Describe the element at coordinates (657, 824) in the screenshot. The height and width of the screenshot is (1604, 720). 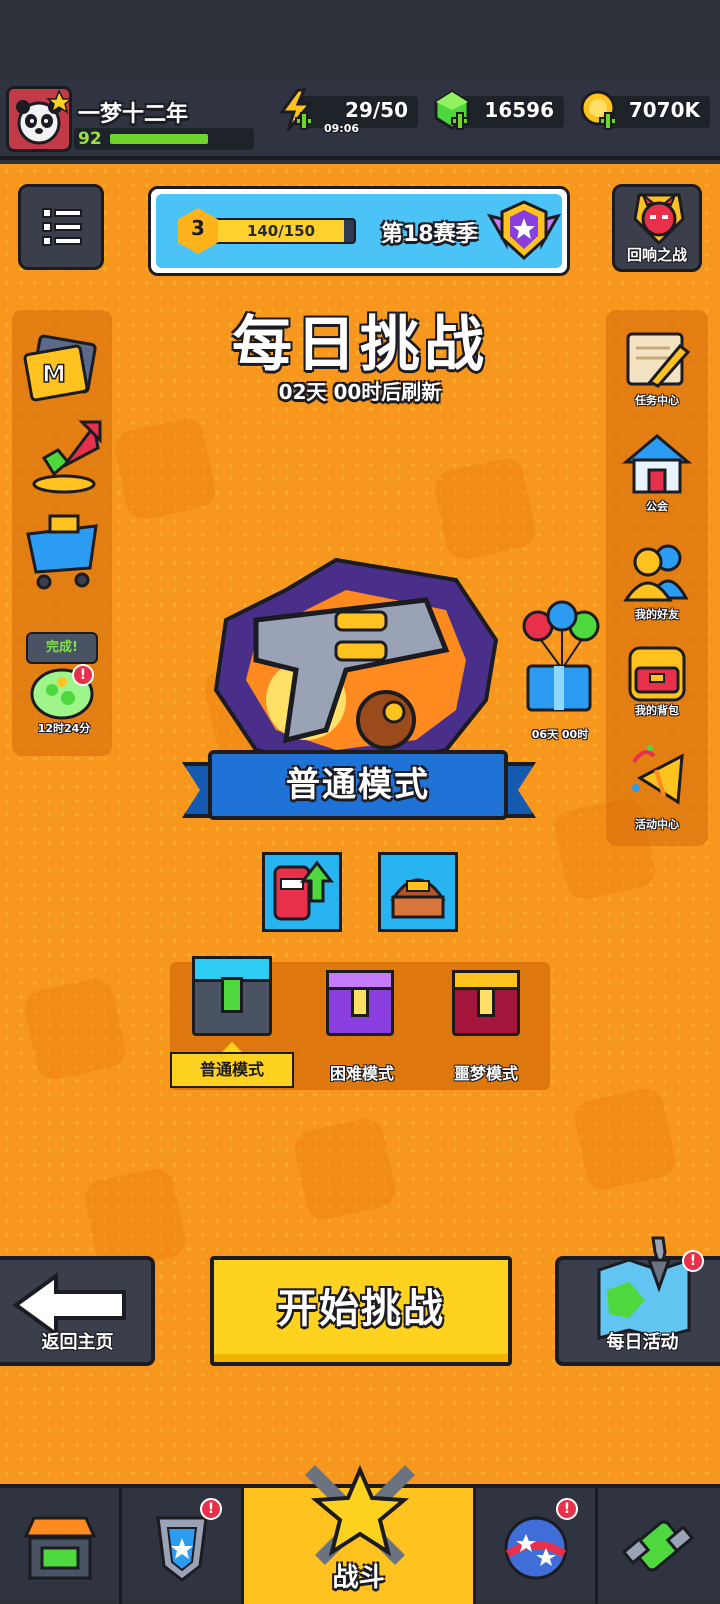
I see `events-label: 活动中心` at that location.